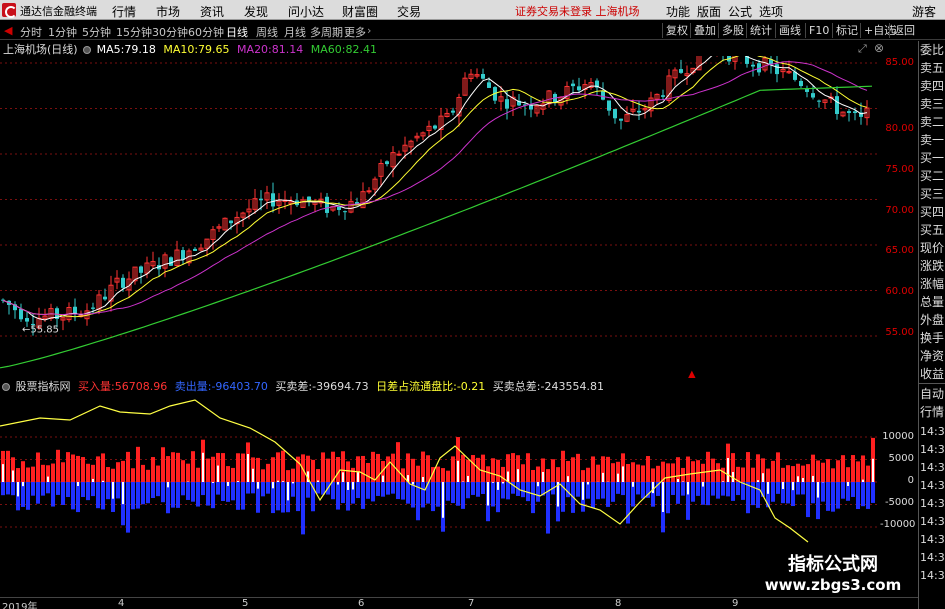 Image resolution: width=945 pixels, height=609 pixels. What do you see at coordinates (212, 11) in the screenshot?
I see `menu-news: 资讯` at bounding box center [212, 11].